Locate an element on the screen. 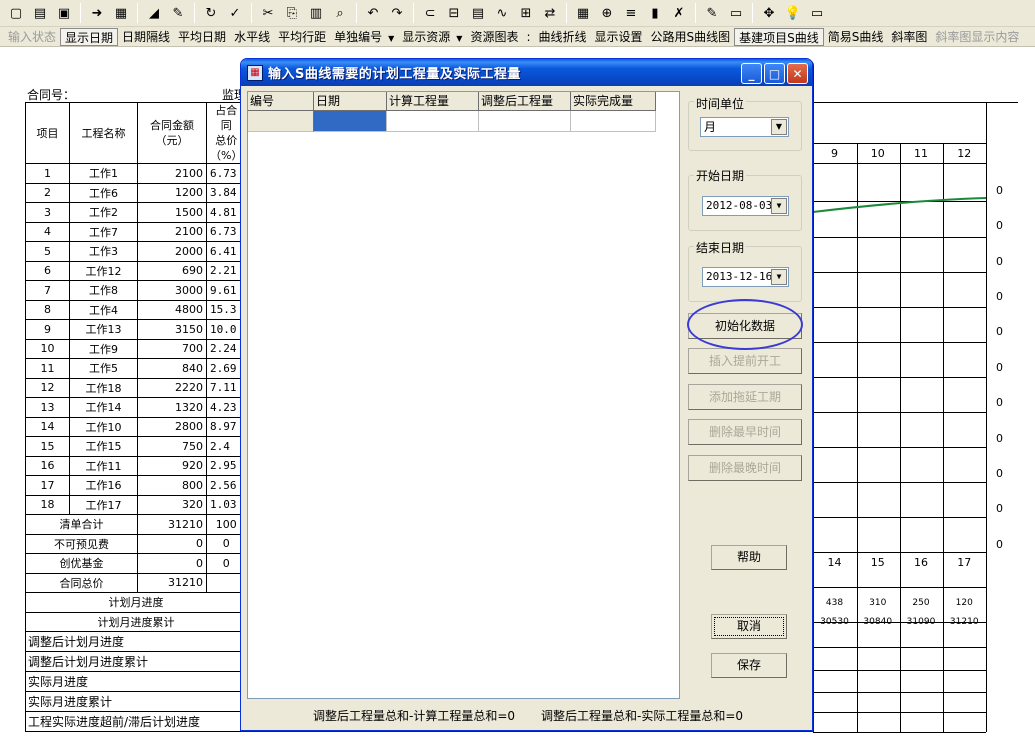 The image size is (1035, 749). totals-label: 清单合计 is located at coordinates (81, 524).